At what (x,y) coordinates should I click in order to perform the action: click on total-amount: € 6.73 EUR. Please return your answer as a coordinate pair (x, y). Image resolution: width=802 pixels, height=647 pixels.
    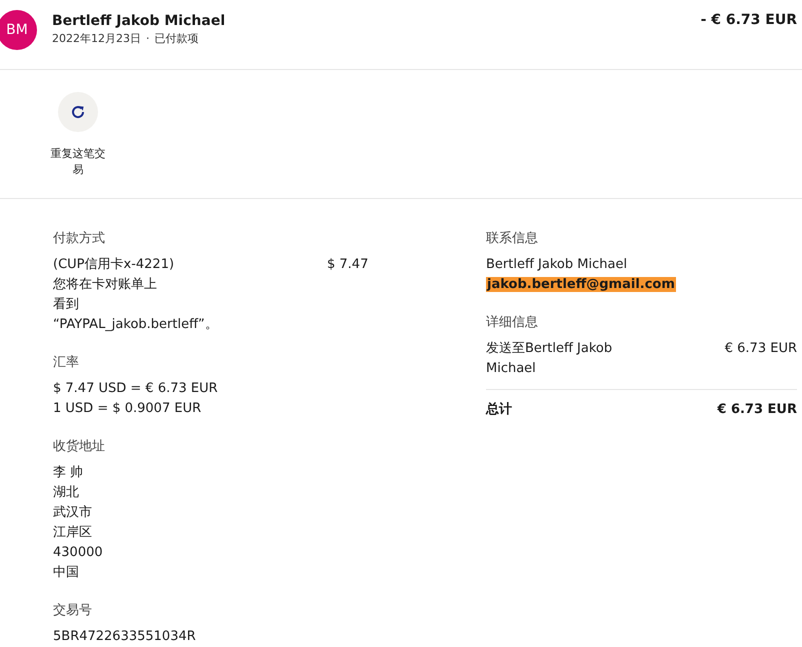
    Looking at the image, I should click on (757, 410).